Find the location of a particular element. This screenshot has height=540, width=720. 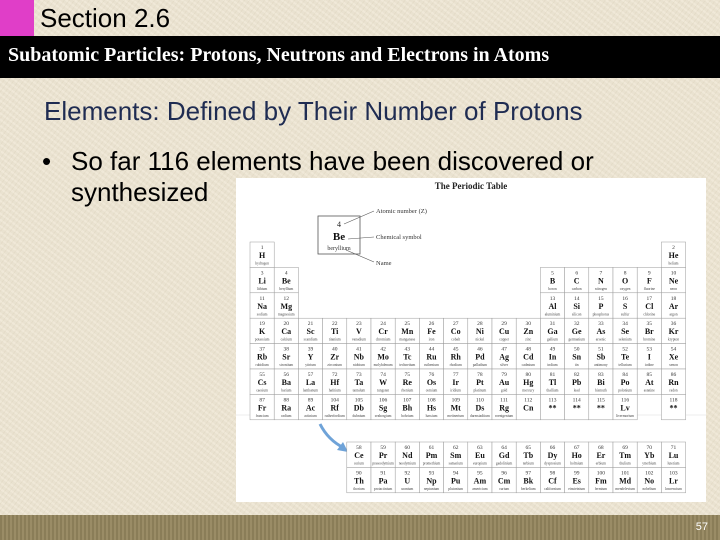

element-symbol: Bh is located at coordinates (407, 407).